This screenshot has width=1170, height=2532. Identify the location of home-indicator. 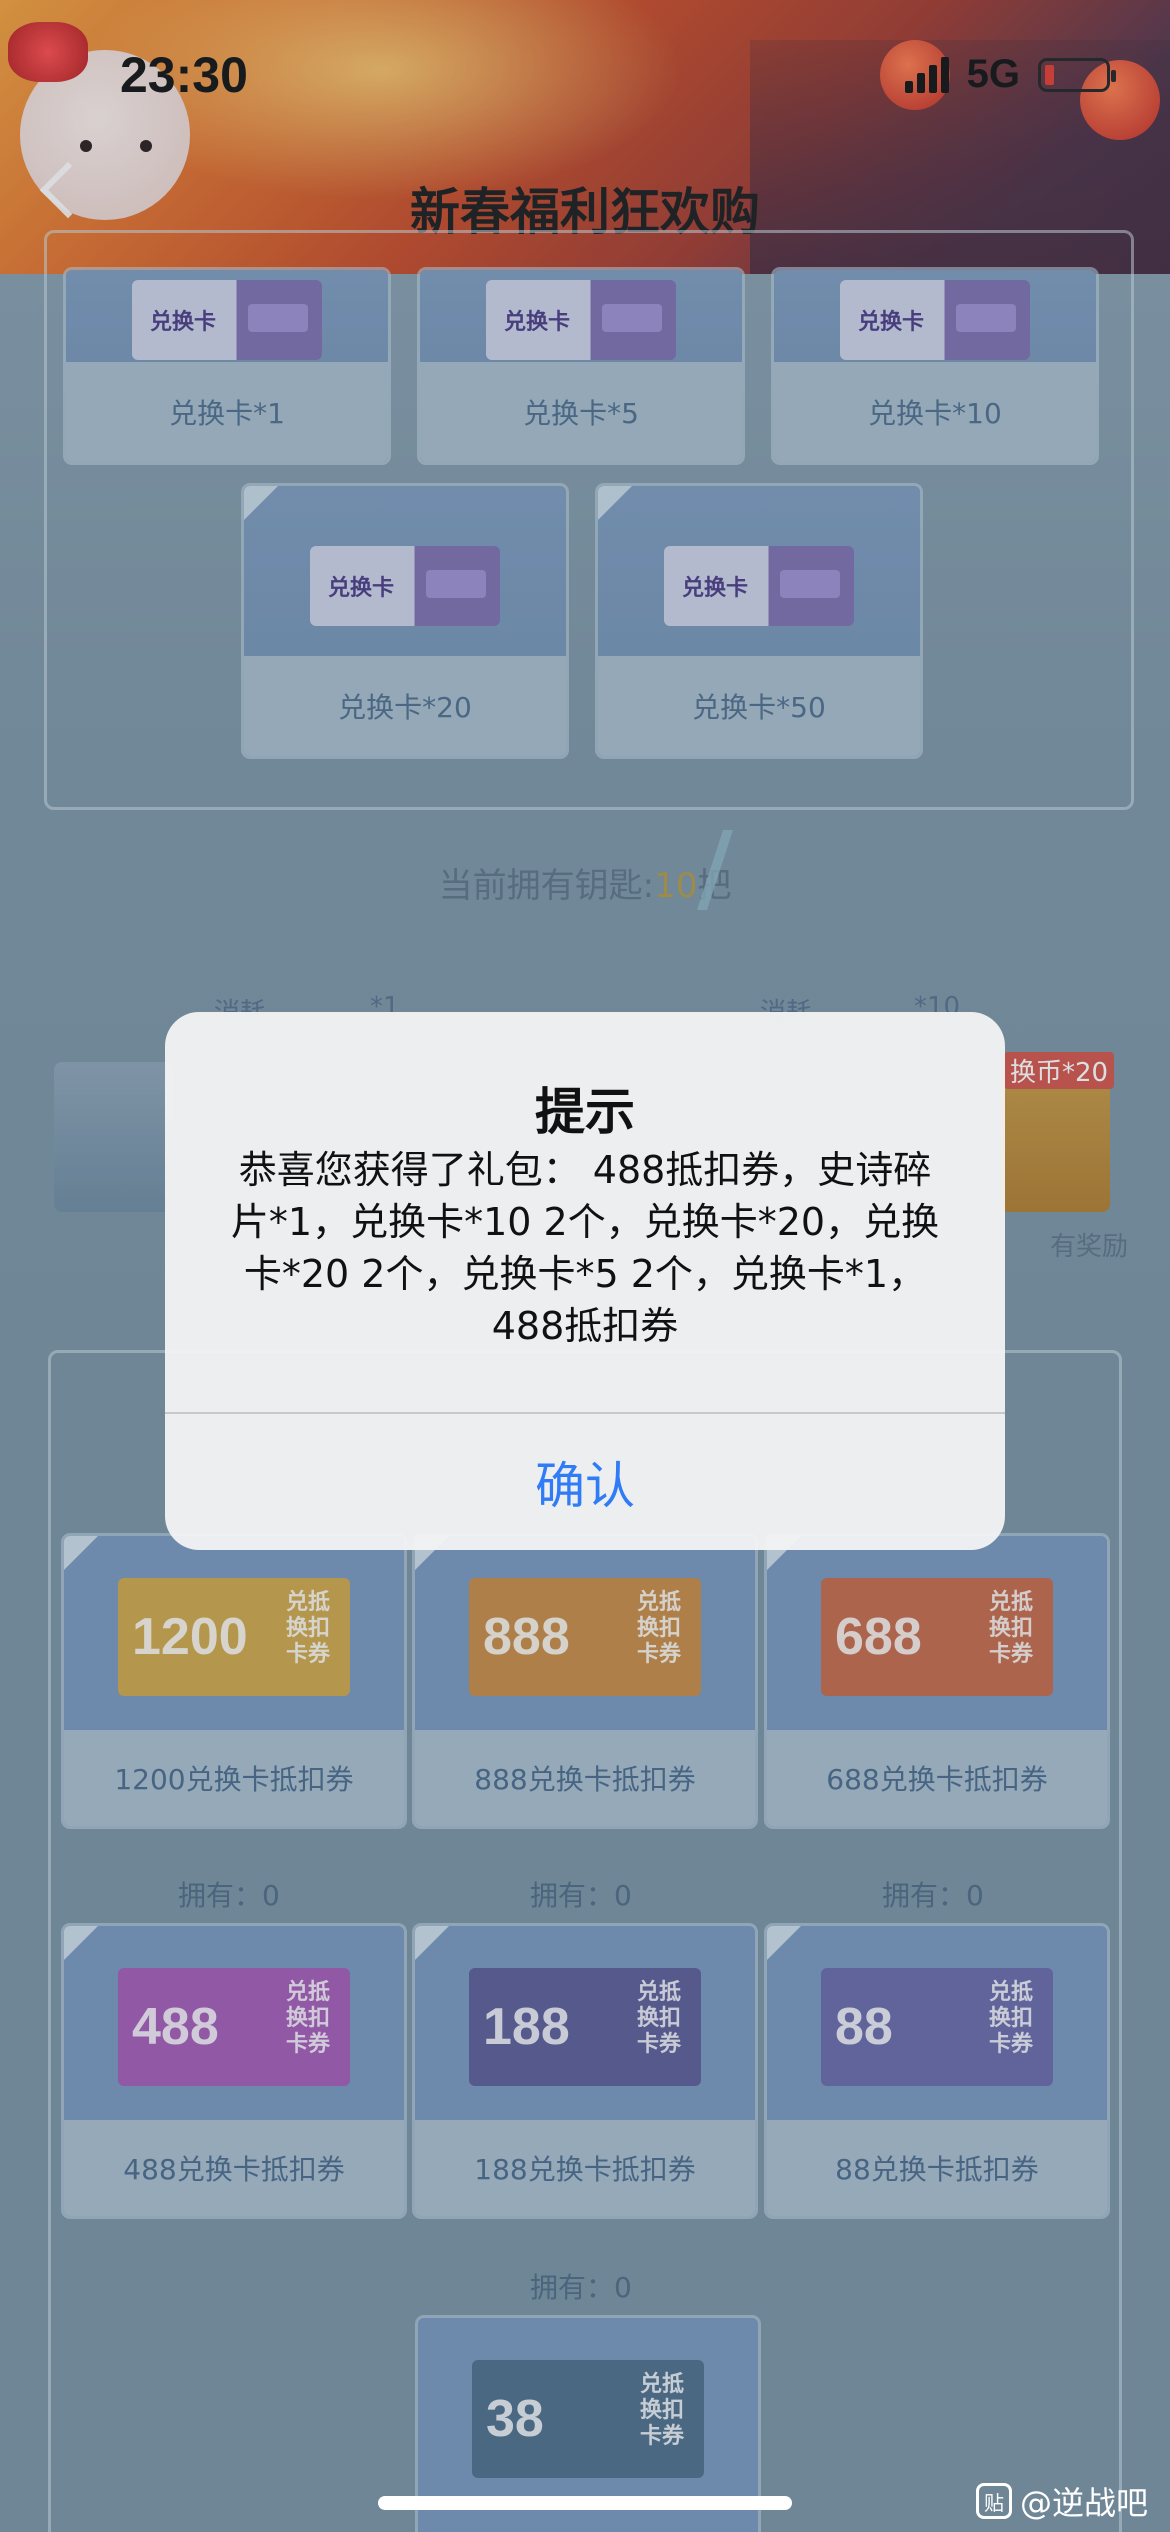
(585, 2503).